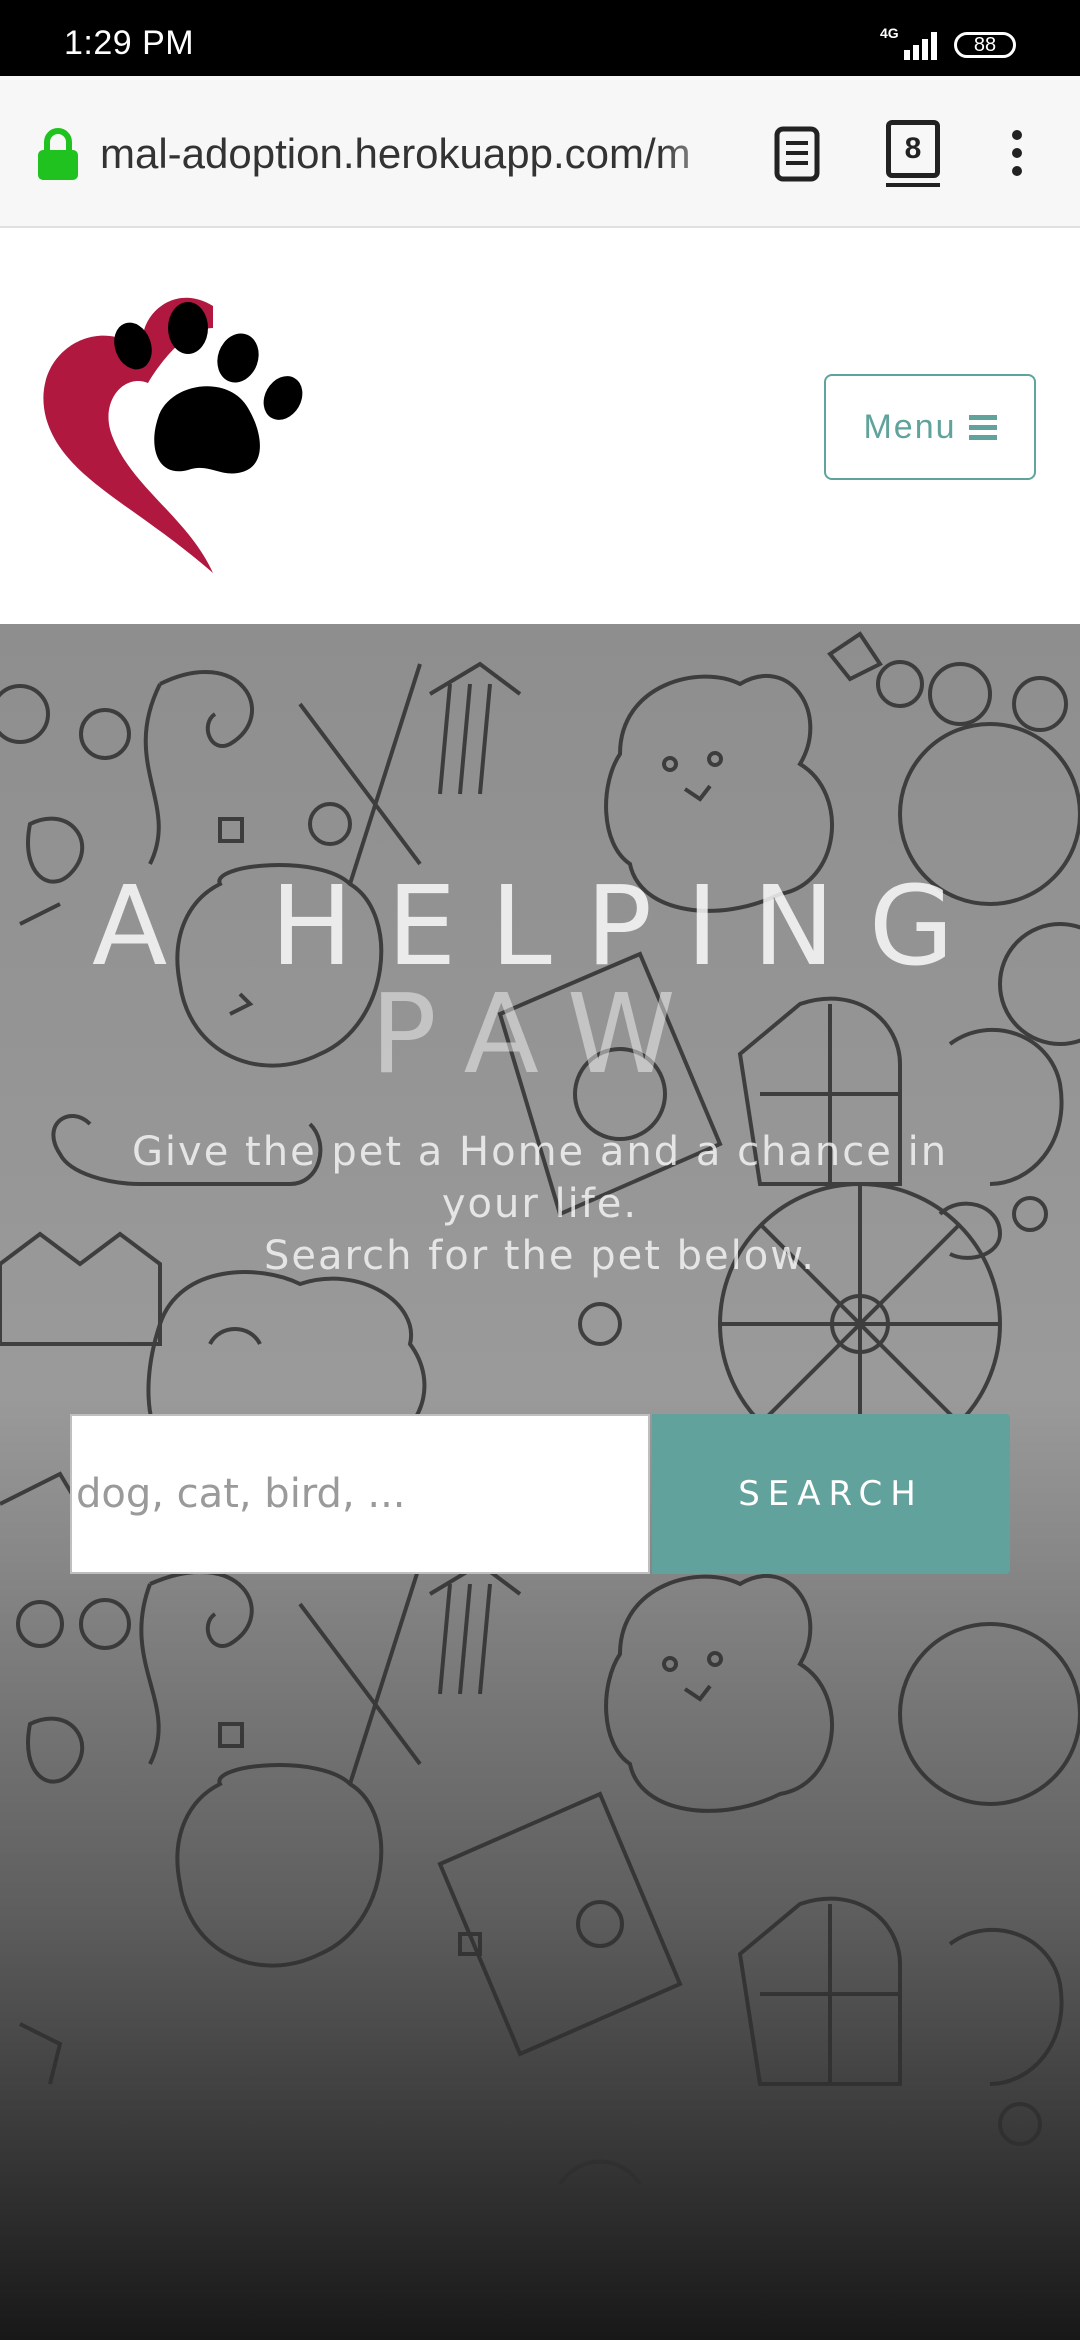 The width and height of the screenshot is (1080, 2340). Describe the element at coordinates (540, 38) in the screenshot. I see `status-bar: 1:29 PM 4G 88` at that location.